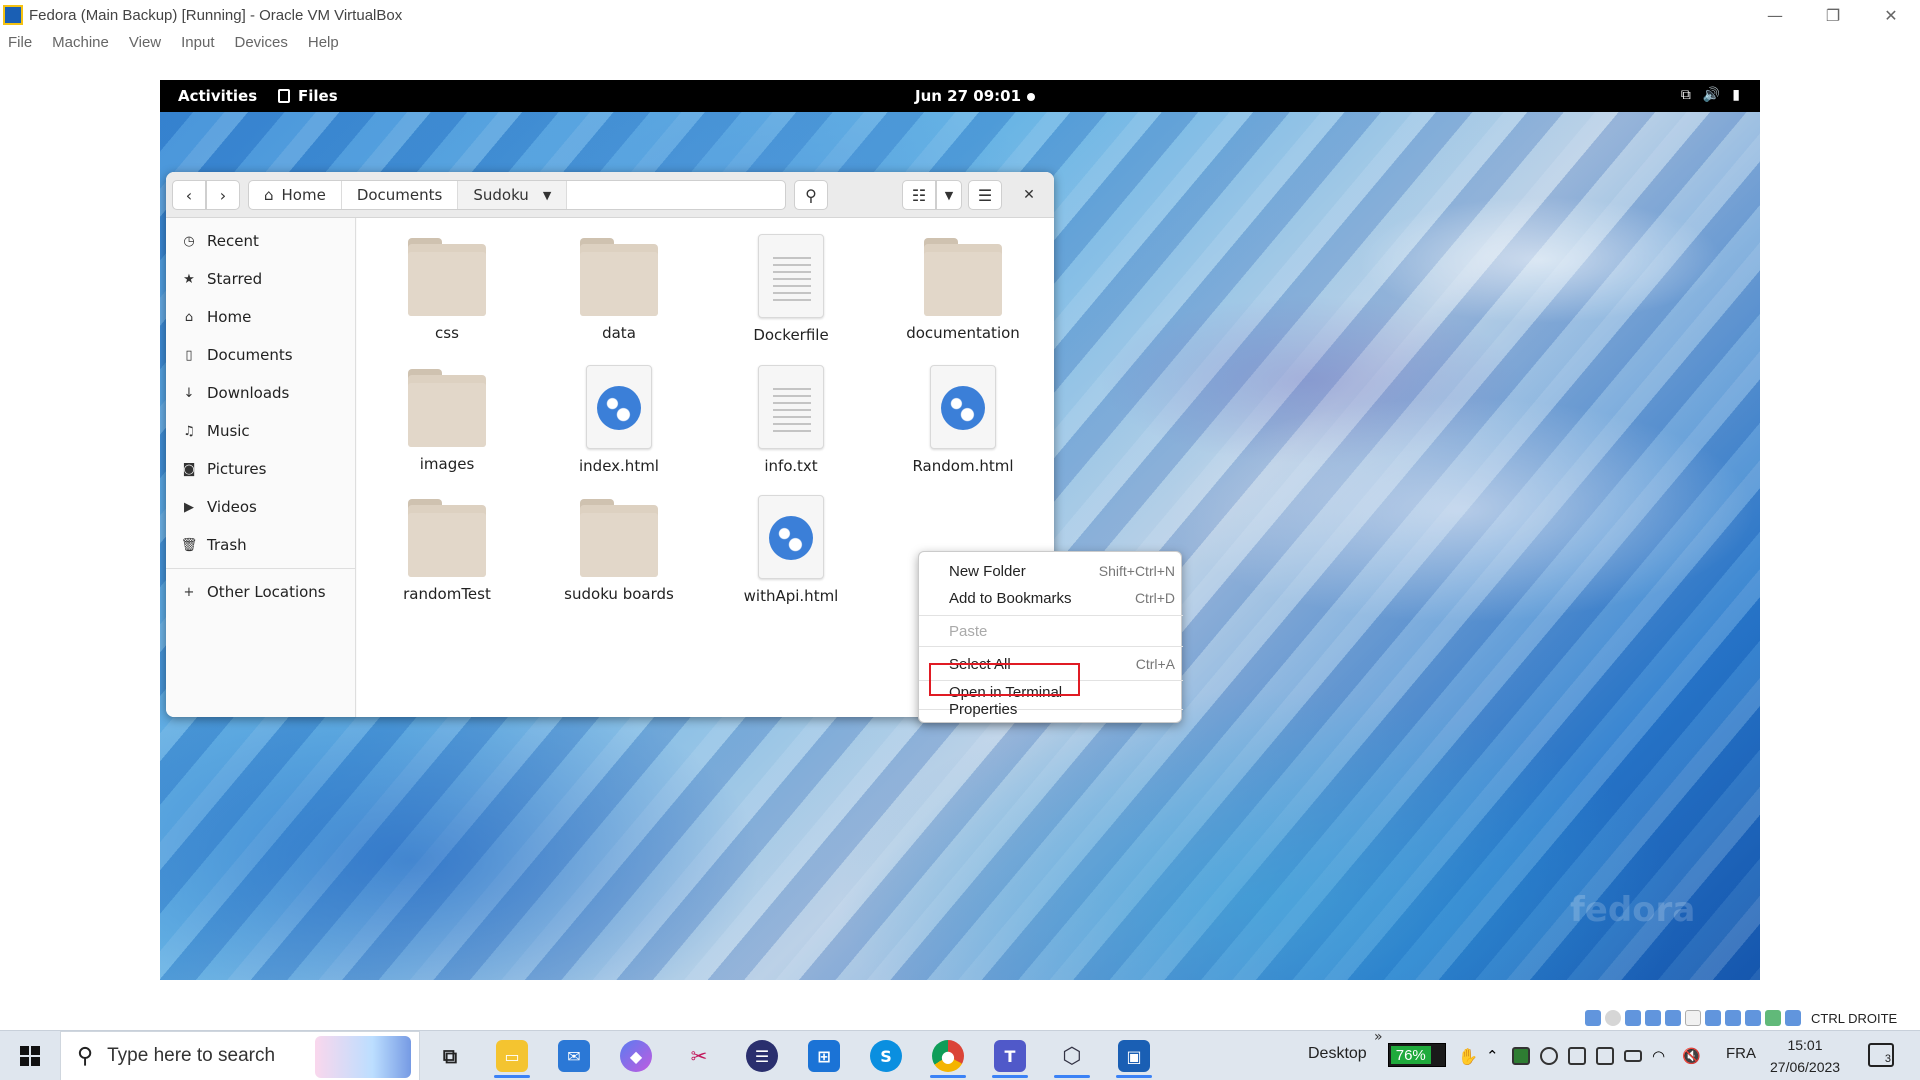  I want to click on menu-input: Input, so click(197, 42).